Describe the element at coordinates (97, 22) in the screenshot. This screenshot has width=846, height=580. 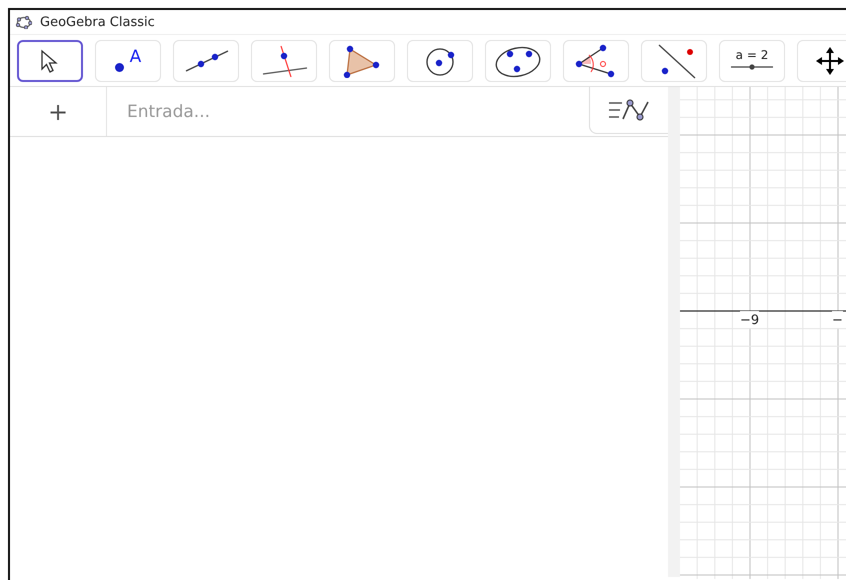
I see `window-title: GeoGebra Classic` at that location.